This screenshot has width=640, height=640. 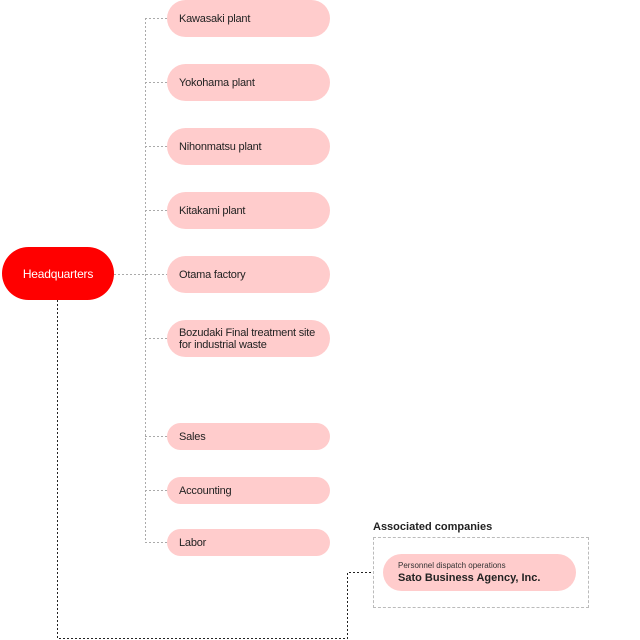 What do you see at coordinates (205, 490) in the screenshot?
I see `unit-label: Accounting` at bounding box center [205, 490].